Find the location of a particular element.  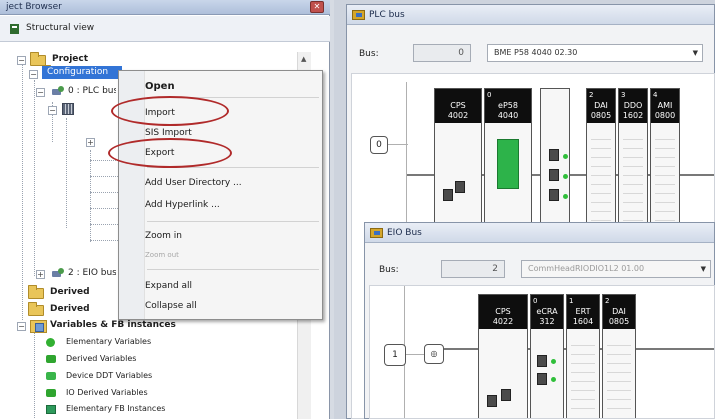

eio-drop-connector: ◎ is located at coordinates (434, 354).